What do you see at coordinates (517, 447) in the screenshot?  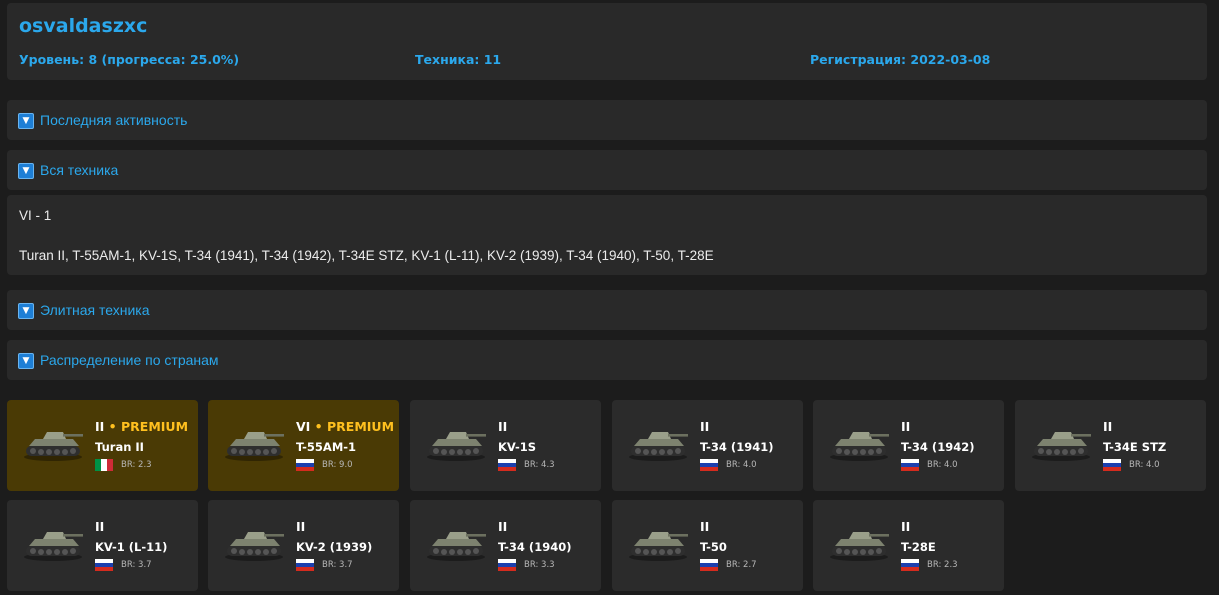 I see `vehicle-name: KV-1S` at bounding box center [517, 447].